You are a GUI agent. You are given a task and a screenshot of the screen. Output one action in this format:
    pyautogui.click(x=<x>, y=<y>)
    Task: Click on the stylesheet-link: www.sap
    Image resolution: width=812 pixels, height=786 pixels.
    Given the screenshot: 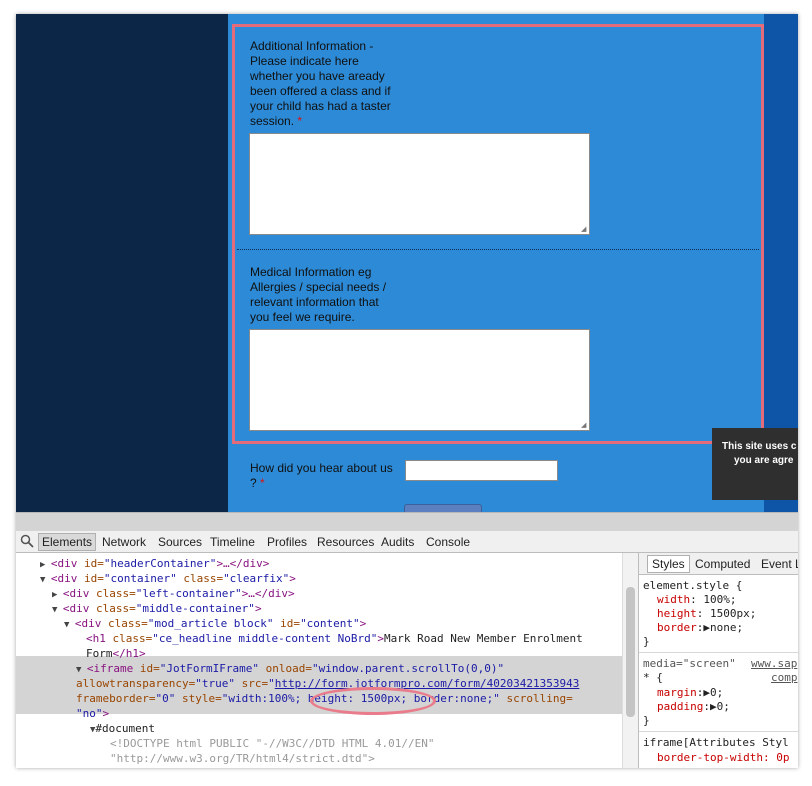 What is the action you would take?
    pyautogui.click(x=774, y=663)
    